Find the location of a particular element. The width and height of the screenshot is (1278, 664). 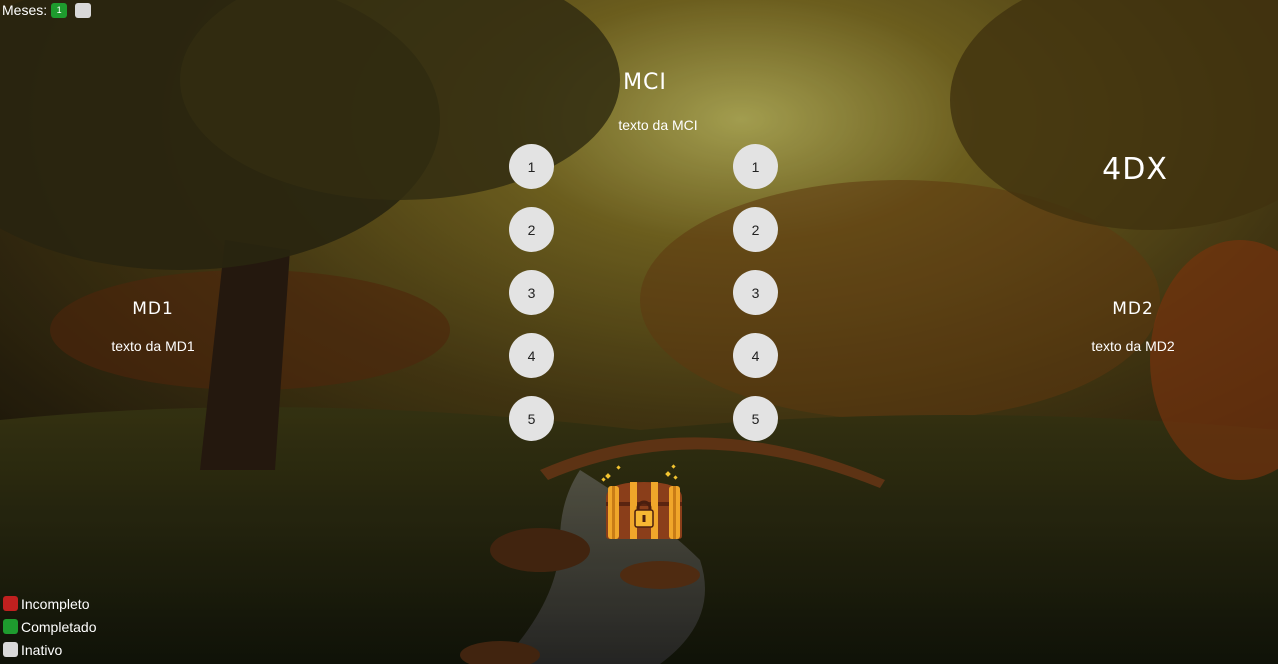

md1-step-3-button: 3 is located at coordinates (531, 292).